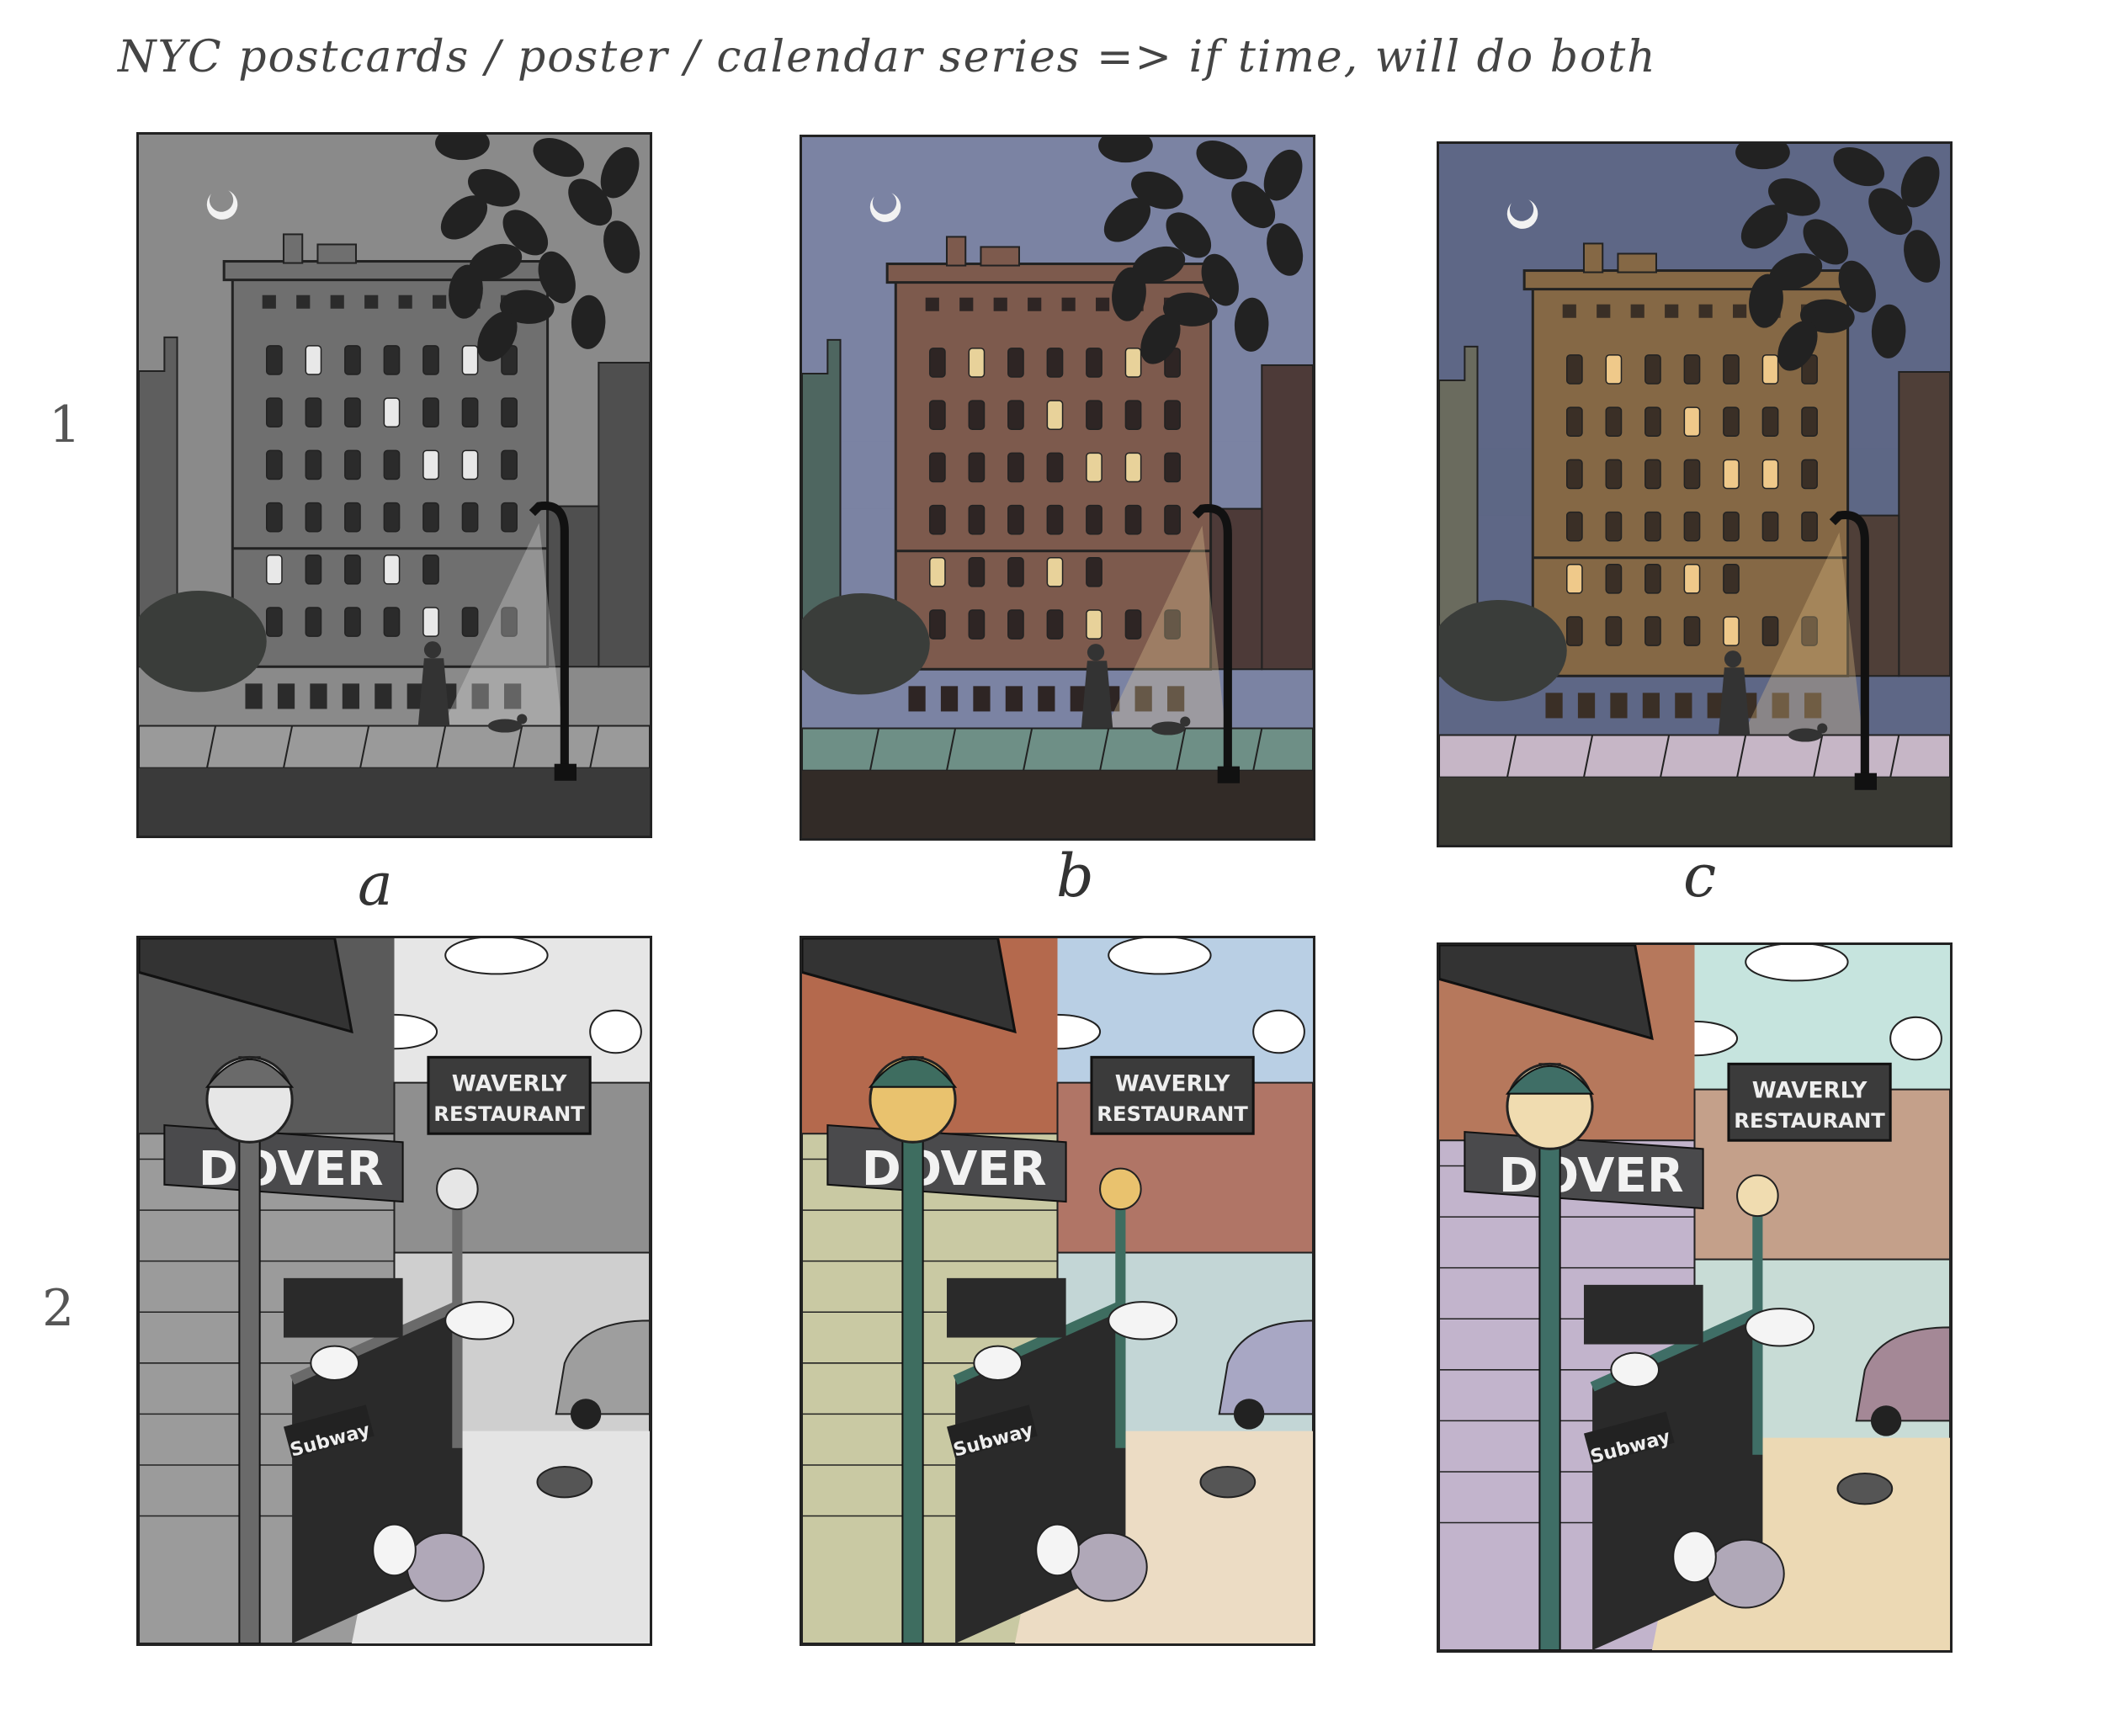 This screenshot has width=2104, height=1736. Describe the element at coordinates (65, 425) in the screenshot. I see `row-label-1: 1` at that location.